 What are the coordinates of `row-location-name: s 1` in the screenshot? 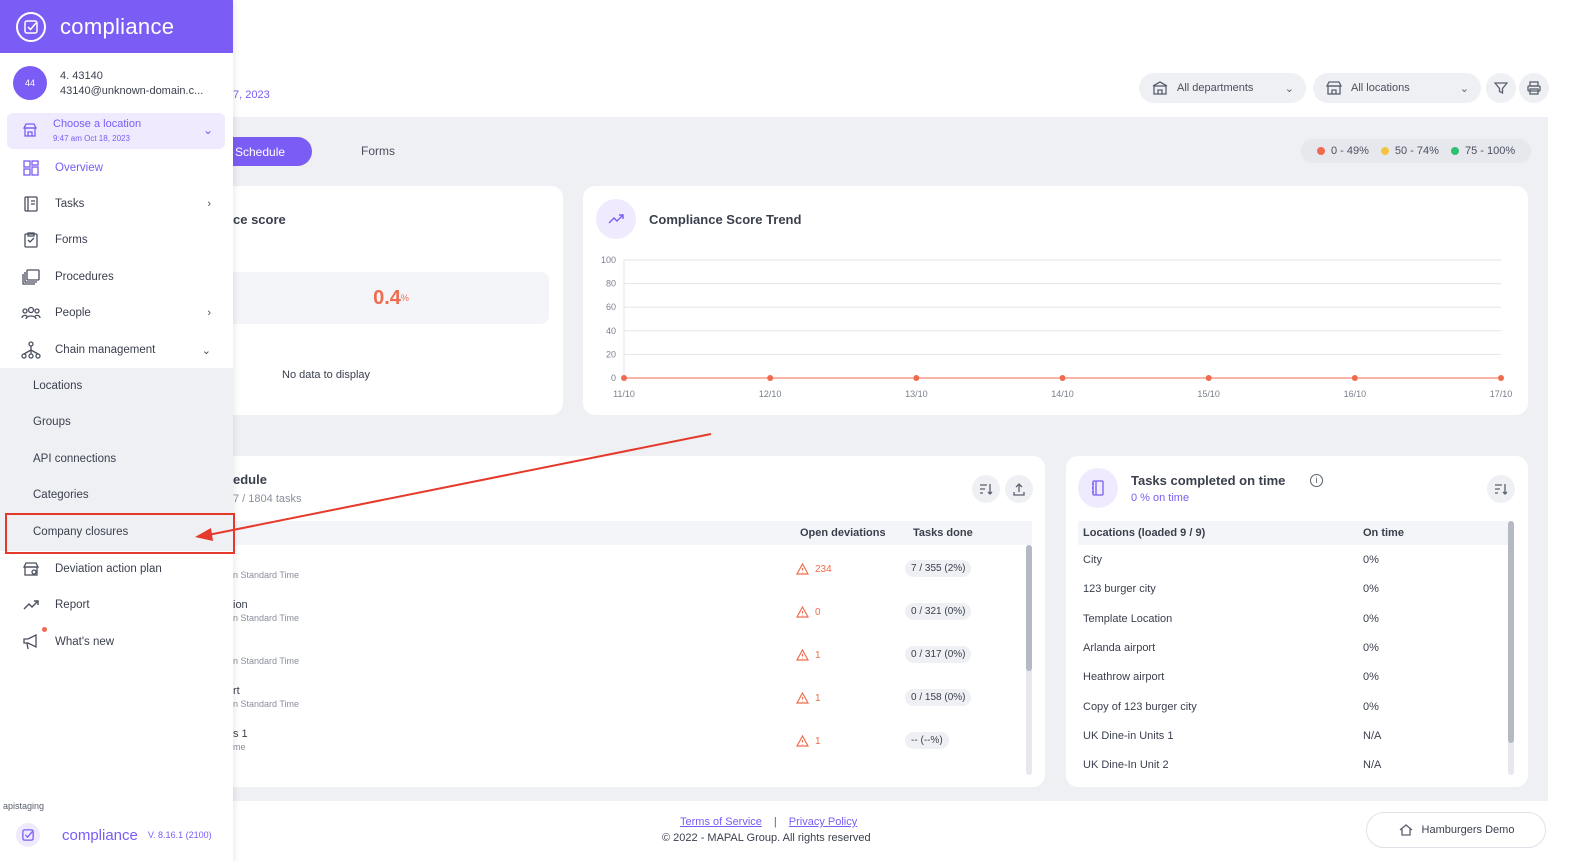 It's located at (240, 734).